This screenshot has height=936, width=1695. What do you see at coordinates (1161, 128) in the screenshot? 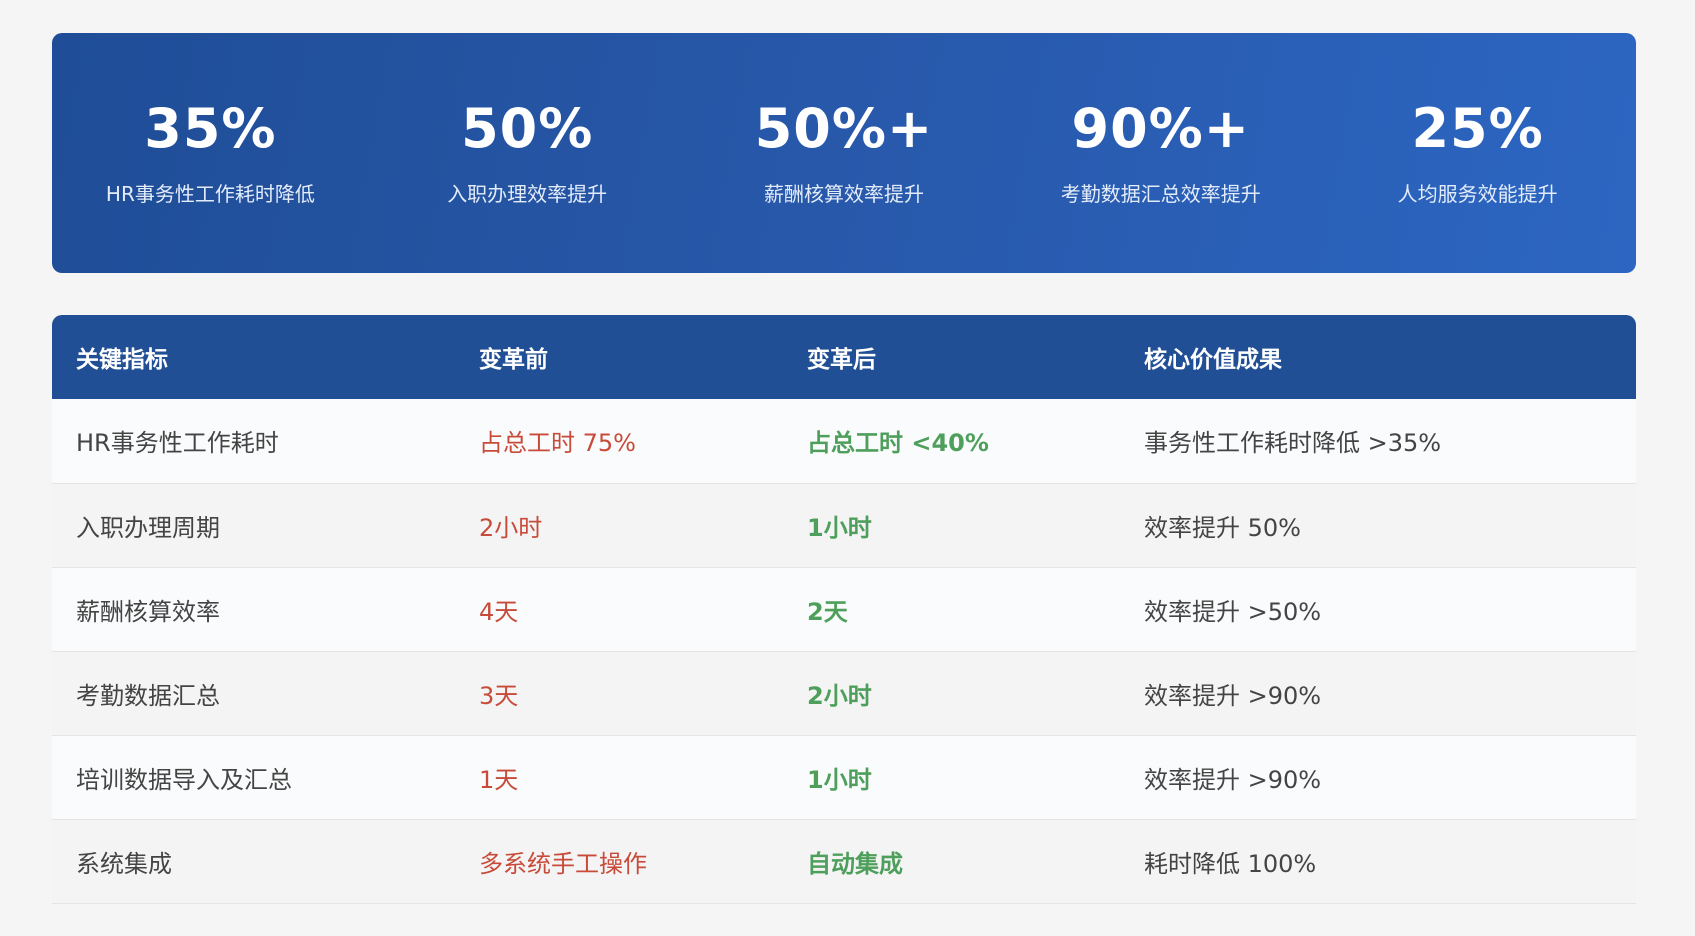
I see `stat-value: 90%+` at bounding box center [1161, 128].